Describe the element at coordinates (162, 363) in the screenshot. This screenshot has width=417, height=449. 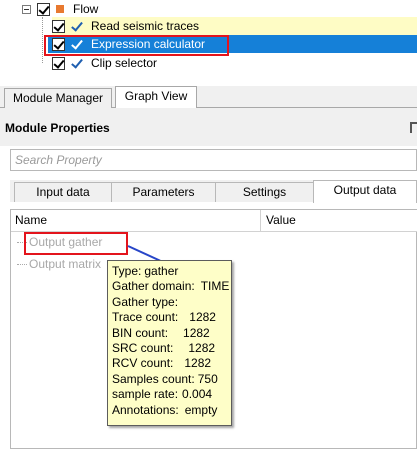
I see `tooltip-line-rcv-count: RCV count: 1282` at that location.